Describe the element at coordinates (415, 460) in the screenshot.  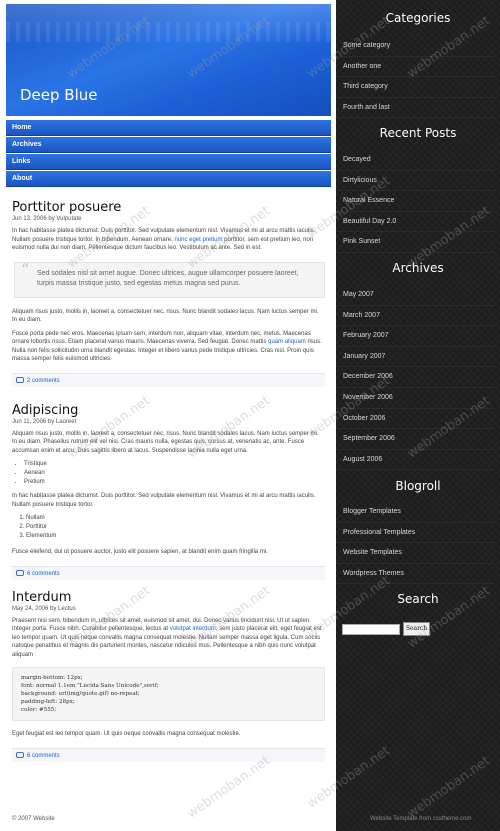
I see `archive-item: August 2006` at that location.